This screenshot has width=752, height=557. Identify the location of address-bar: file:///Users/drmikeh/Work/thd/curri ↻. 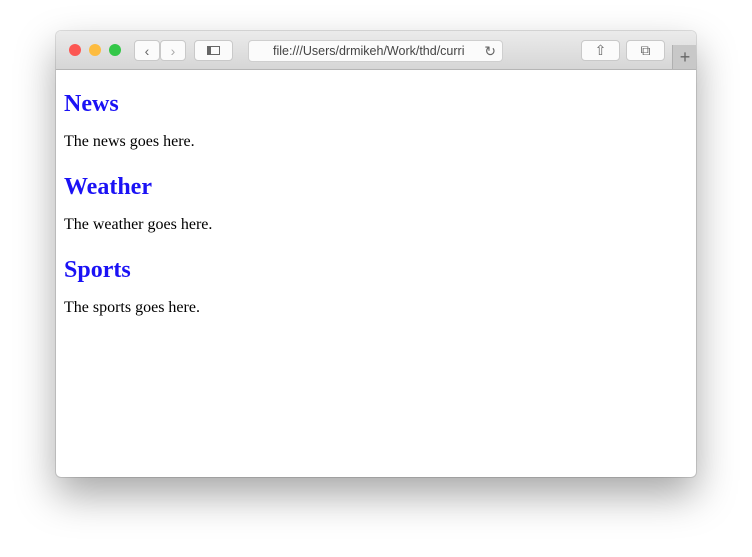
(375, 51).